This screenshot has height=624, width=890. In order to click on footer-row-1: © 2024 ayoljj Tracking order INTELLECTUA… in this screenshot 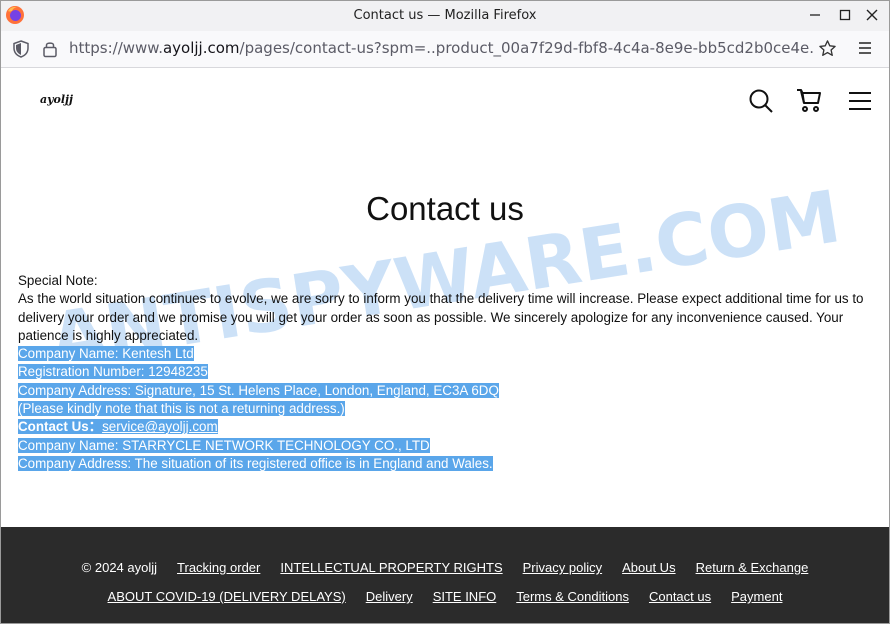, I will do `click(445, 567)`.